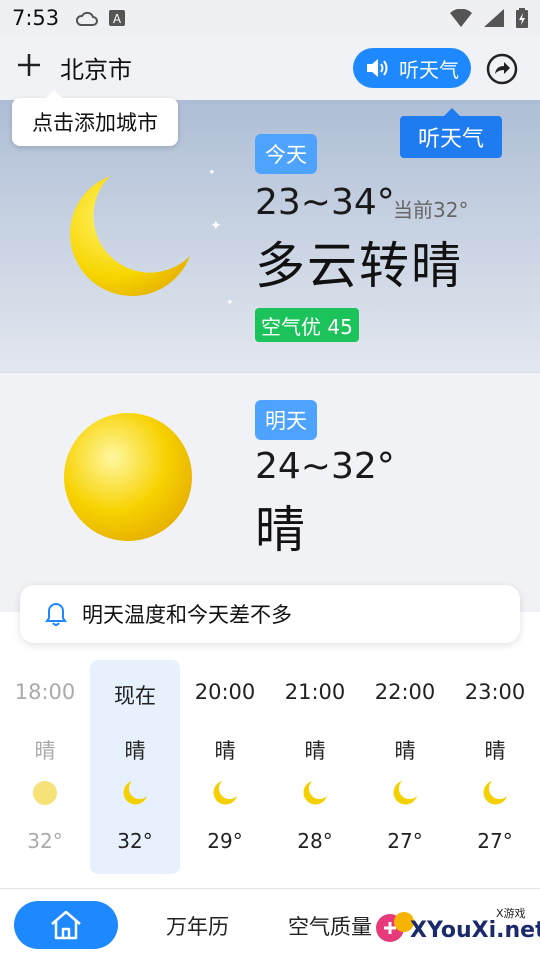 This screenshot has height=960, width=540. What do you see at coordinates (45, 692) in the screenshot?
I see `hour-time: 18:00` at bounding box center [45, 692].